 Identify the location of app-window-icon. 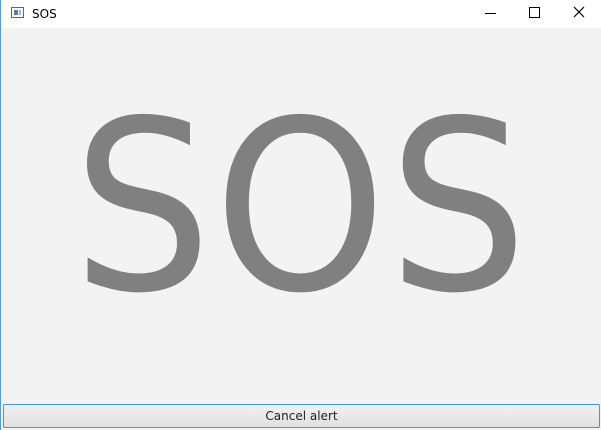
(17, 12).